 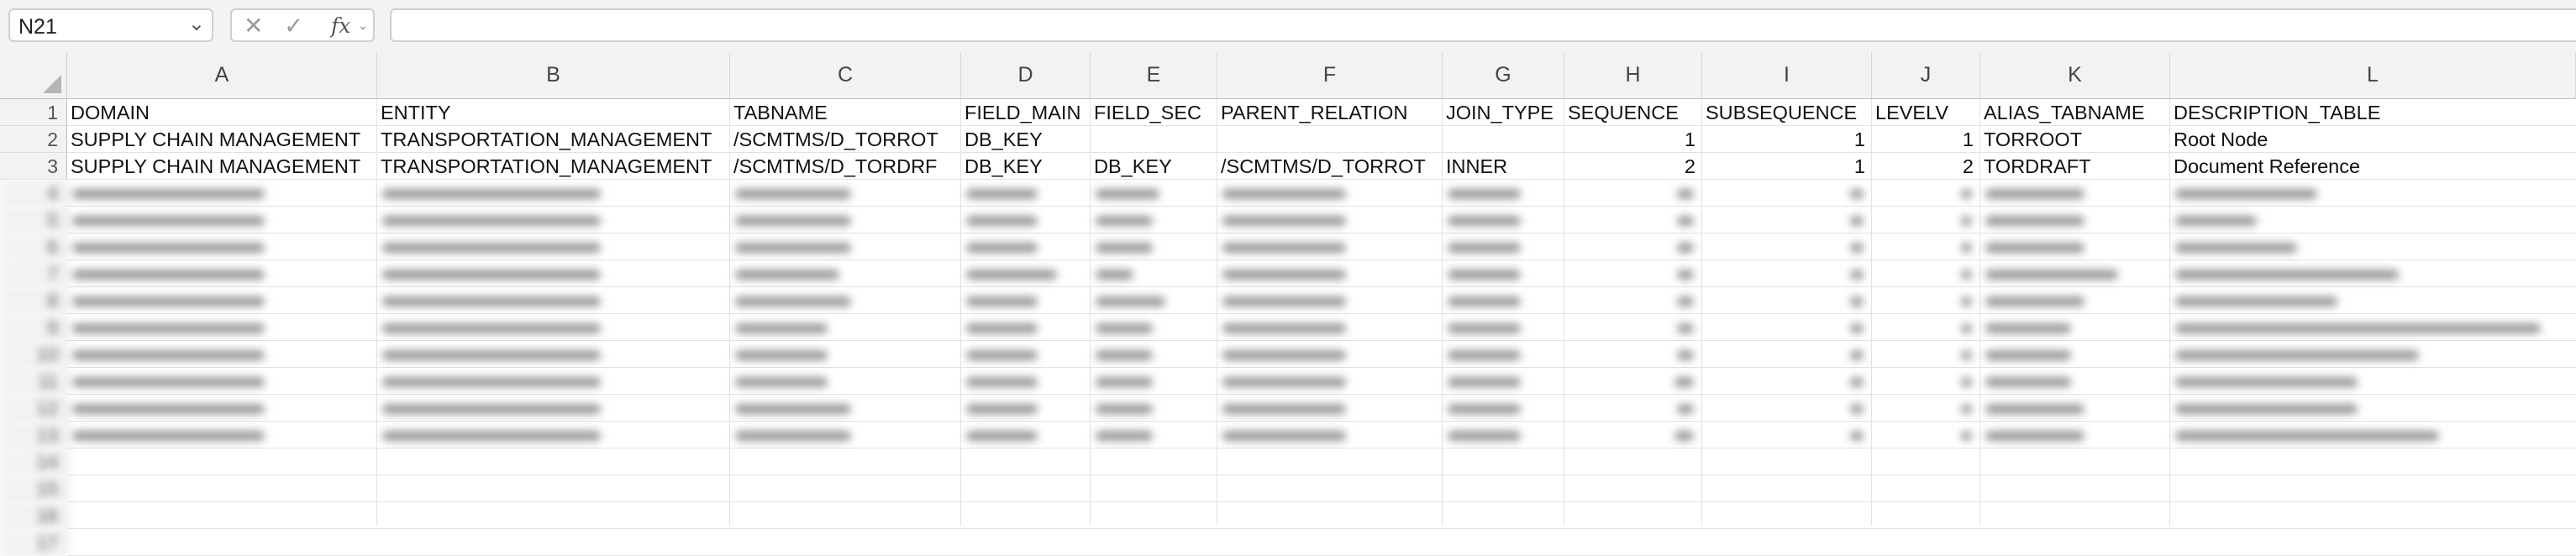 What do you see at coordinates (33, 542) in the screenshot?
I see `row-header: 17` at bounding box center [33, 542].